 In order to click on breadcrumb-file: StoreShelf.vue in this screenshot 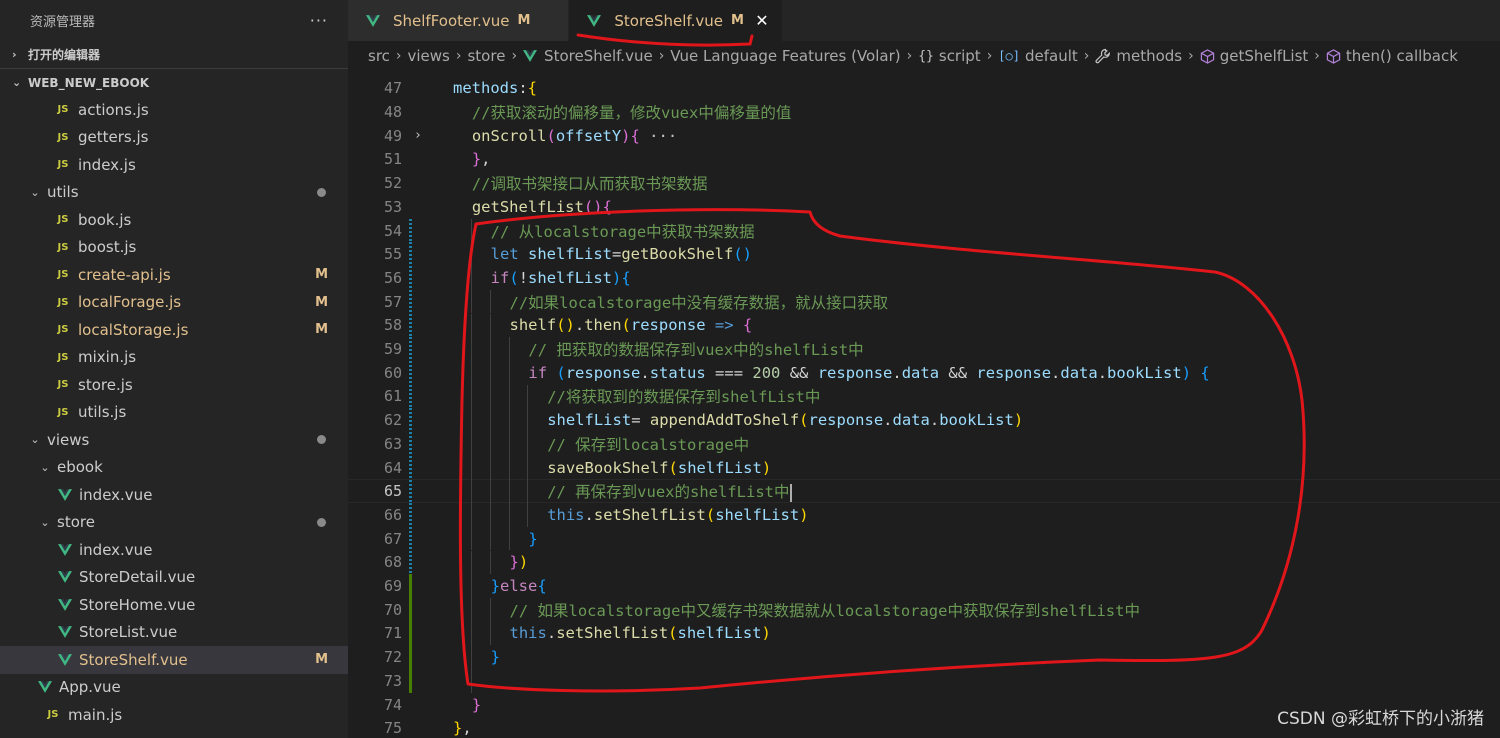, I will do `click(588, 56)`.